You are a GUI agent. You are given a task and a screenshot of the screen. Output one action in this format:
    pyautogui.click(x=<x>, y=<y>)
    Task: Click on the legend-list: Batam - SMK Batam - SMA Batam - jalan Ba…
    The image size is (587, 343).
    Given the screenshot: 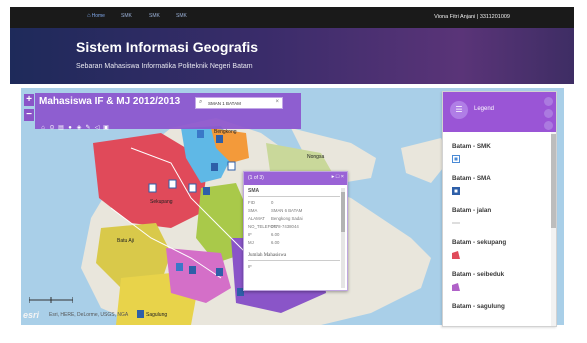 What is the action you would take?
    pyautogui.click(x=499, y=234)
    